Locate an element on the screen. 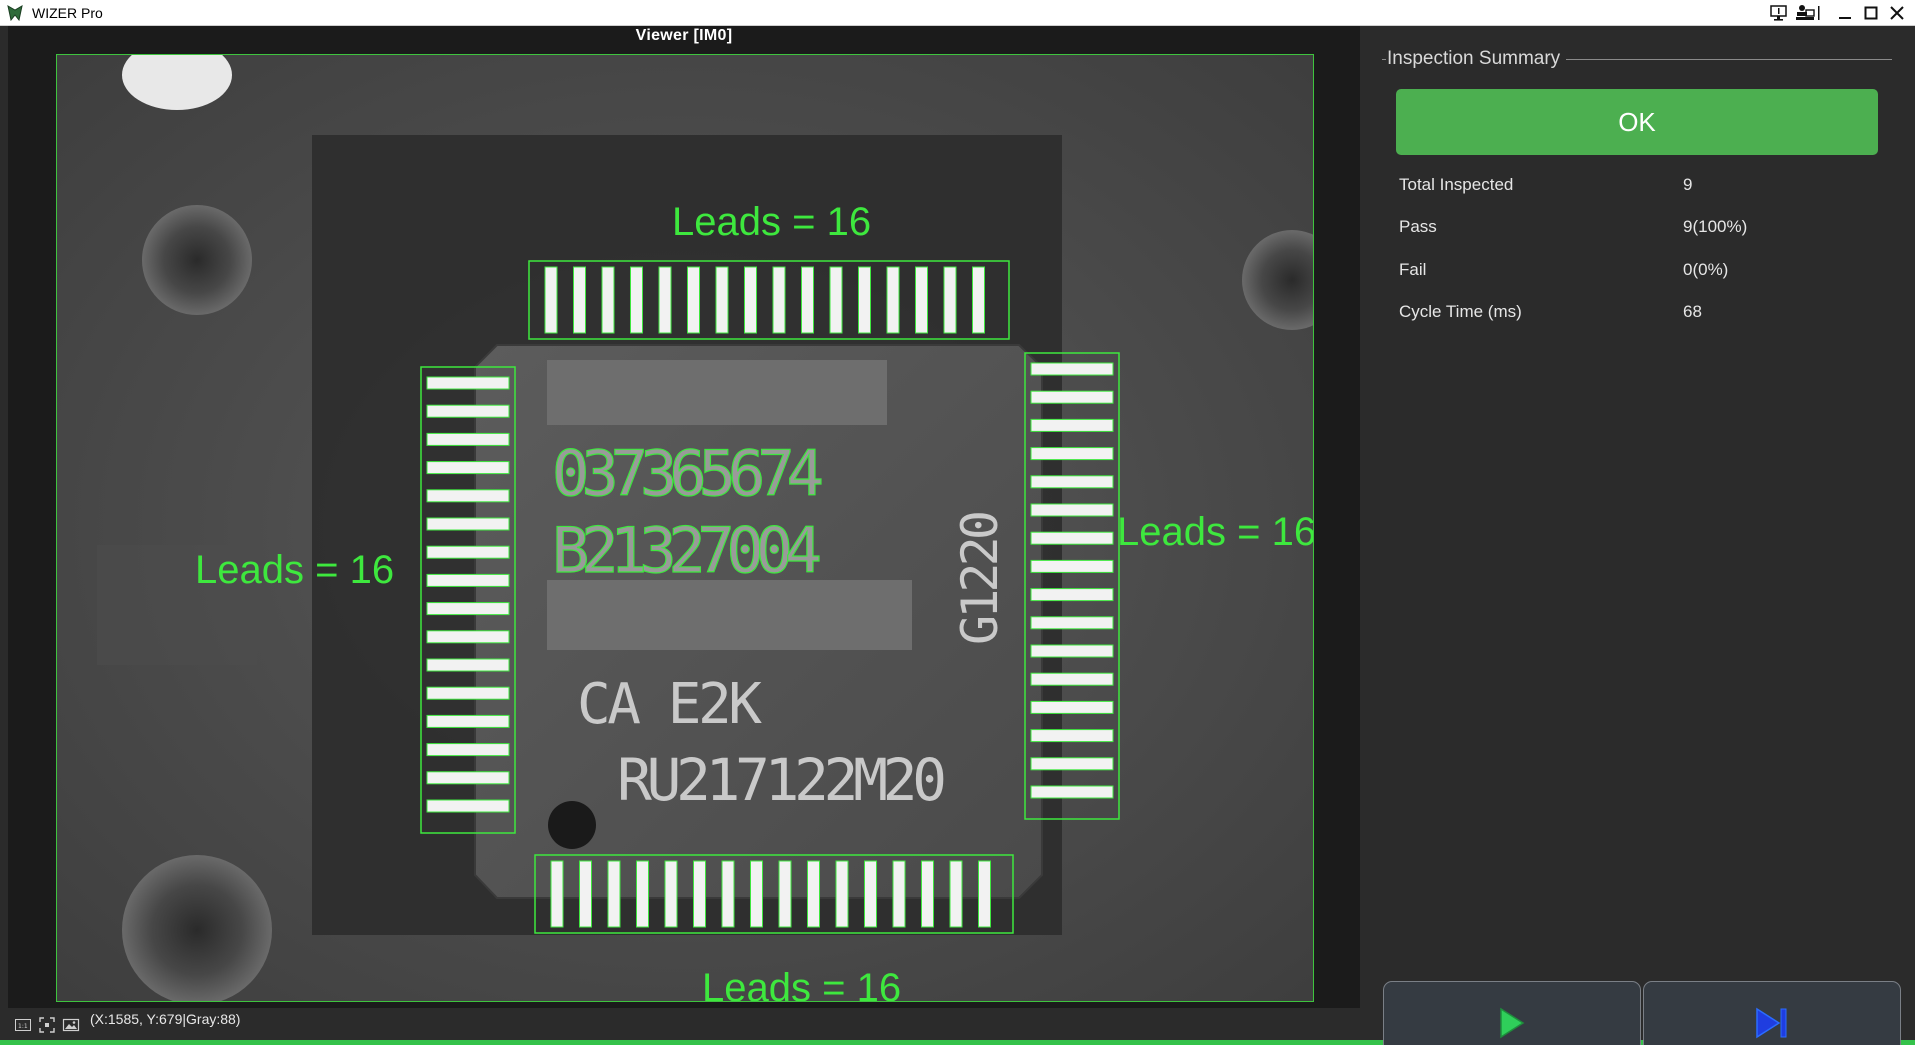 Image resolution: width=1915 pixels, height=1045 pixels. summary-title: Inspection Summary is located at coordinates (1476, 59).